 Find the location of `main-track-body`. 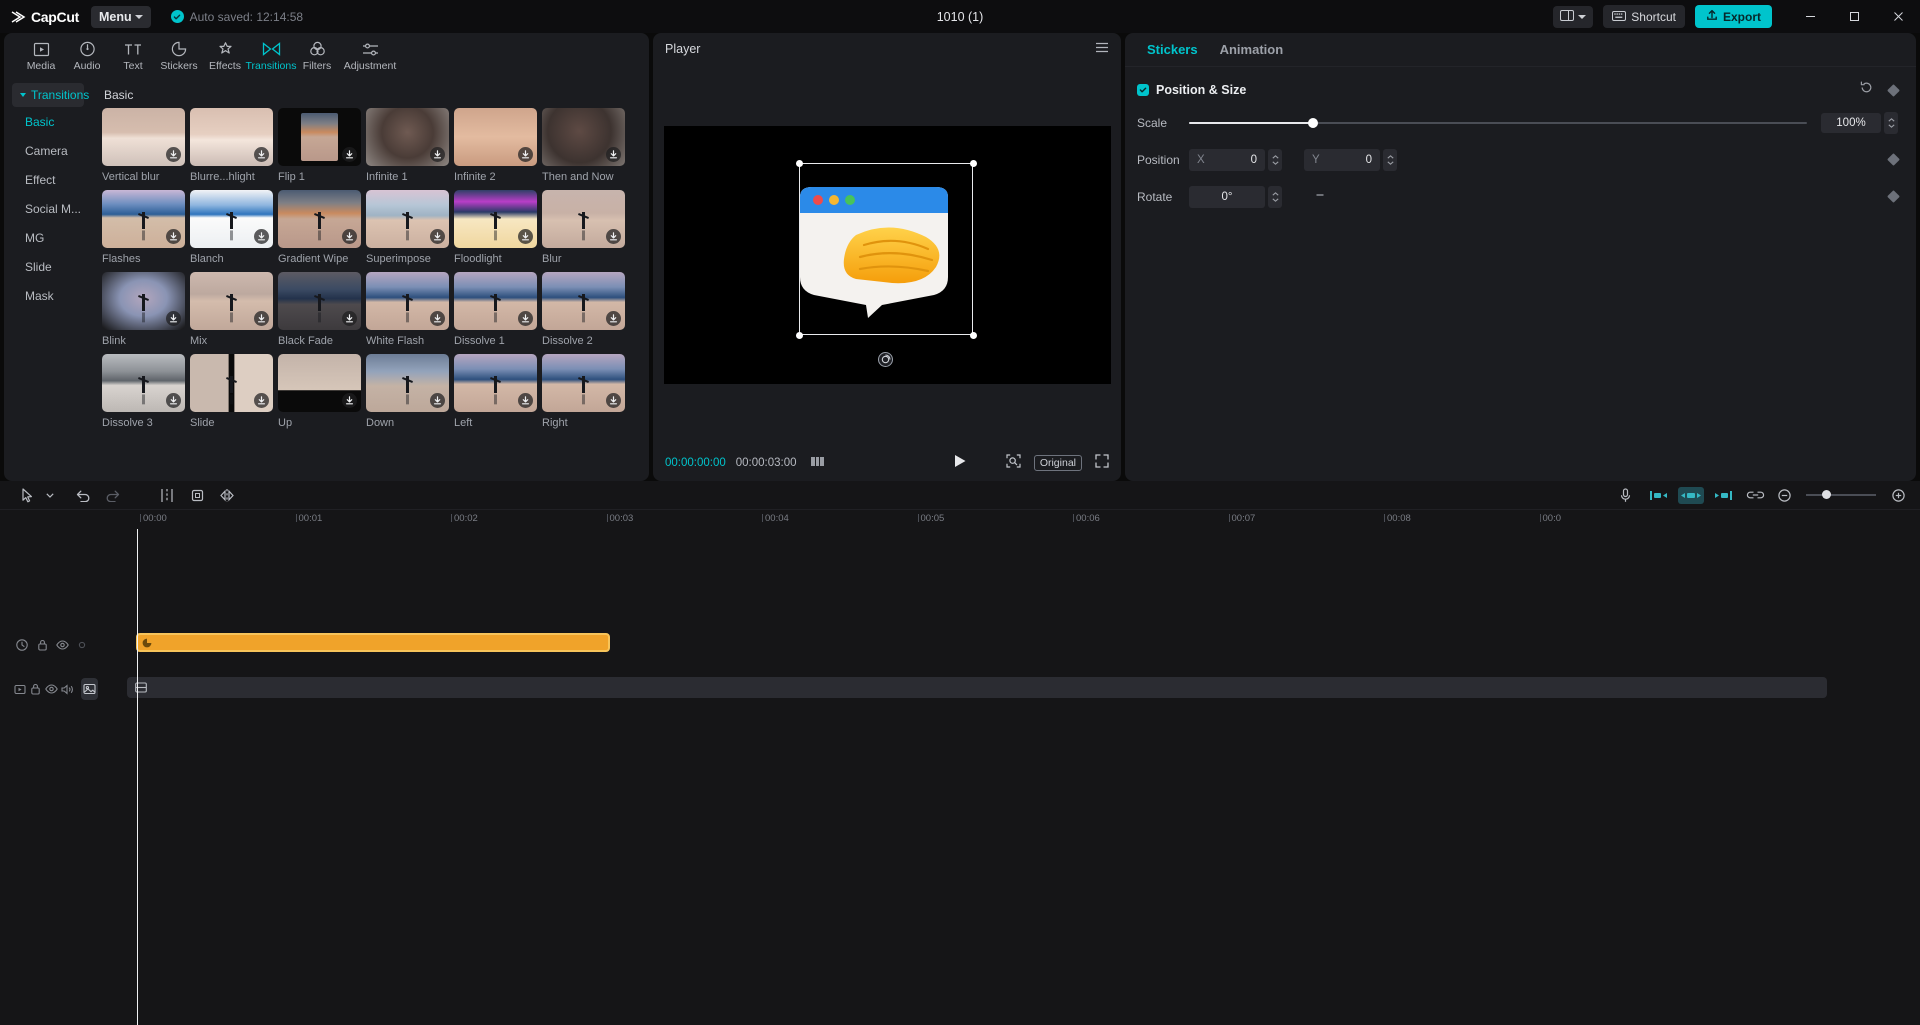

main-track-body is located at coordinates (1009, 689).